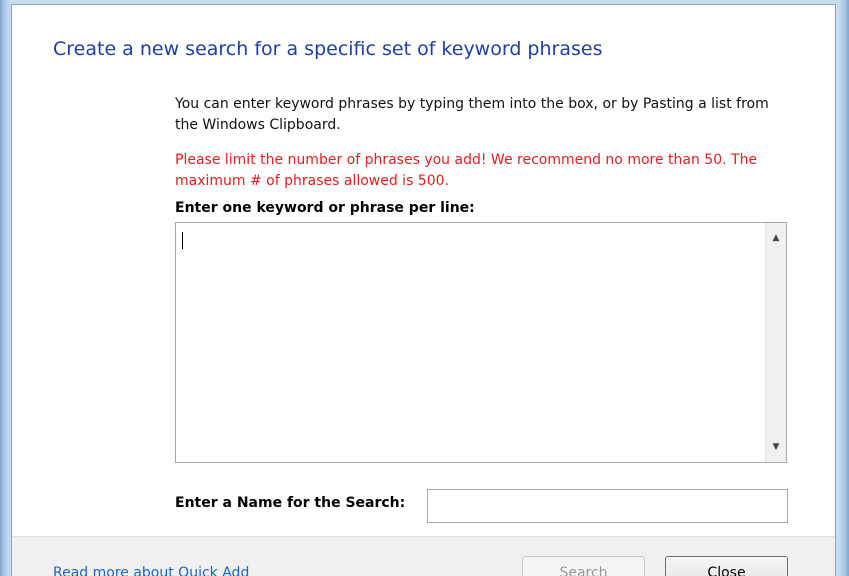 The image size is (849, 576). What do you see at coordinates (607, 506) in the screenshot?
I see `search-name-input` at bounding box center [607, 506].